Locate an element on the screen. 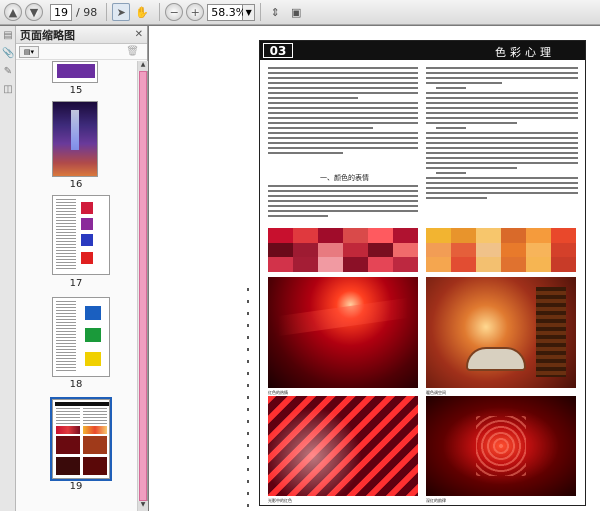 The width and height of the screenshot is (600, 511). thumb-header is located at coordinates (82, 404).